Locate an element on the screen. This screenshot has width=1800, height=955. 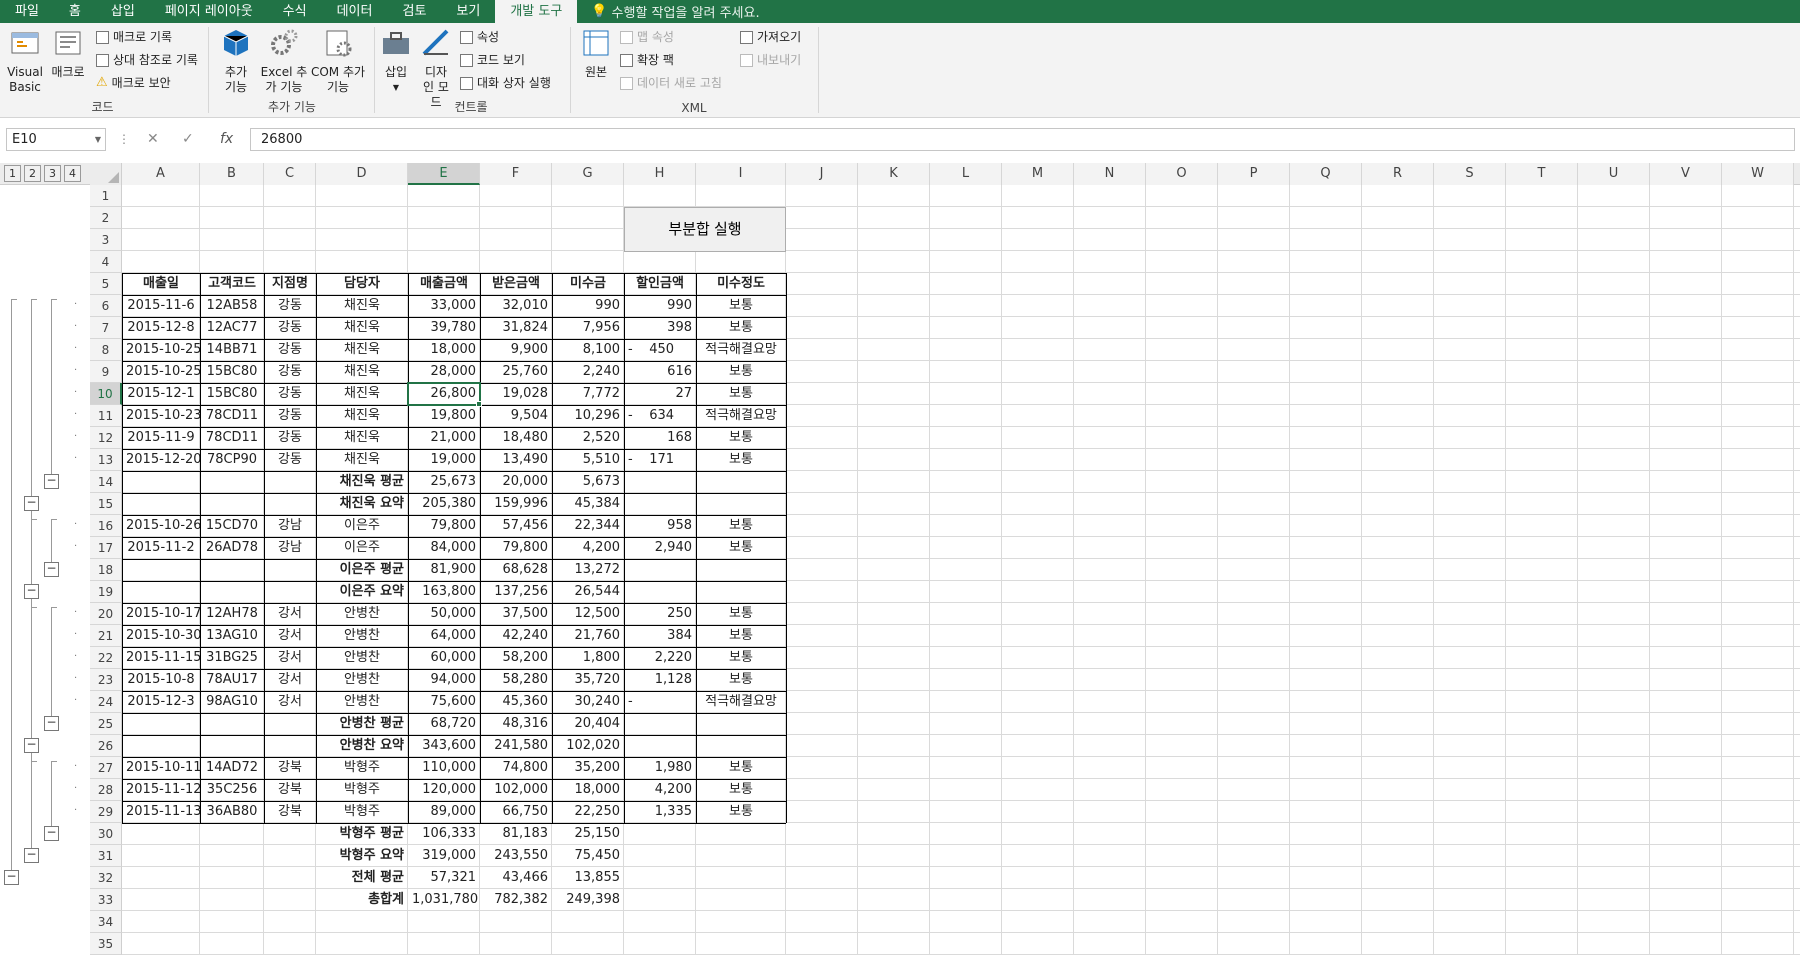
cell-D27: 박형주 is located at coordinates (362, 768).